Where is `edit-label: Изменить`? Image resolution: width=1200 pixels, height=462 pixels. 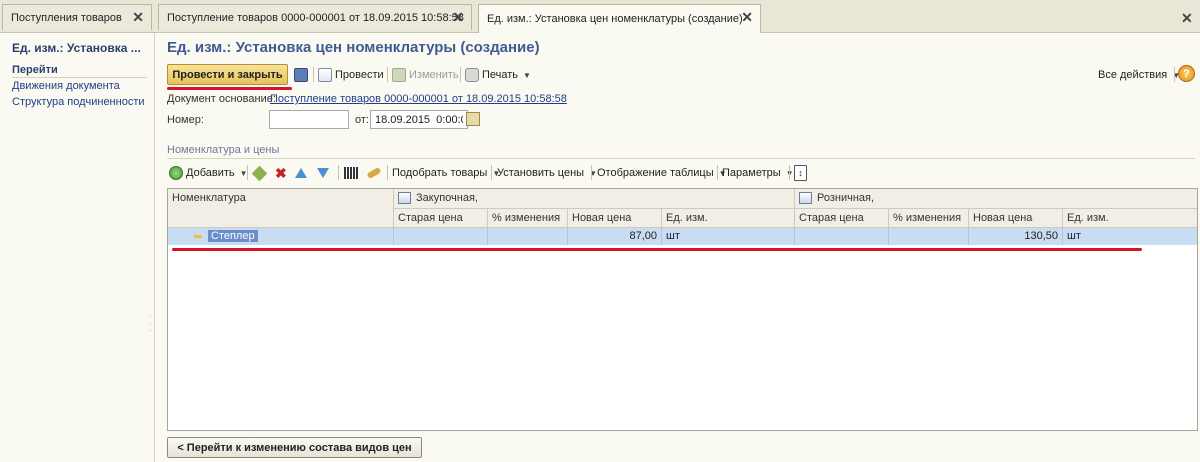 edit-label: Изменить is located at coordinates (434, 75).